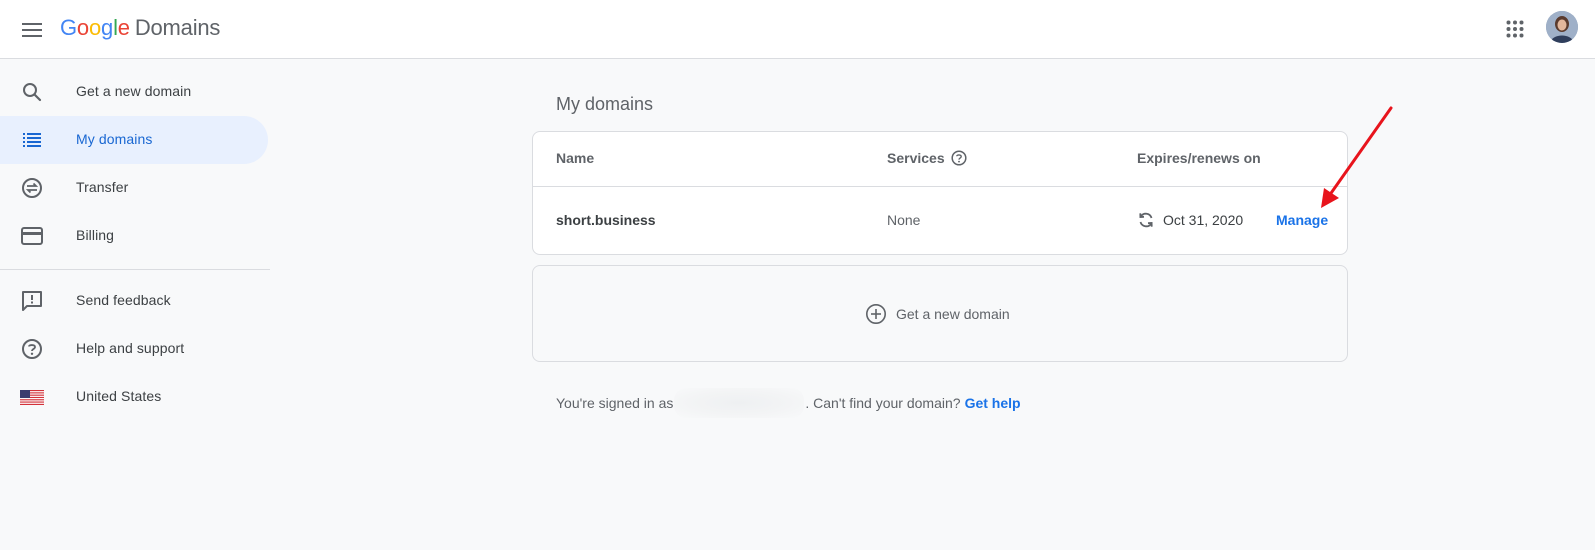  Describe the element at coordinates (32, 397) in the screenshot. I see `us-flag-icon` at that location.